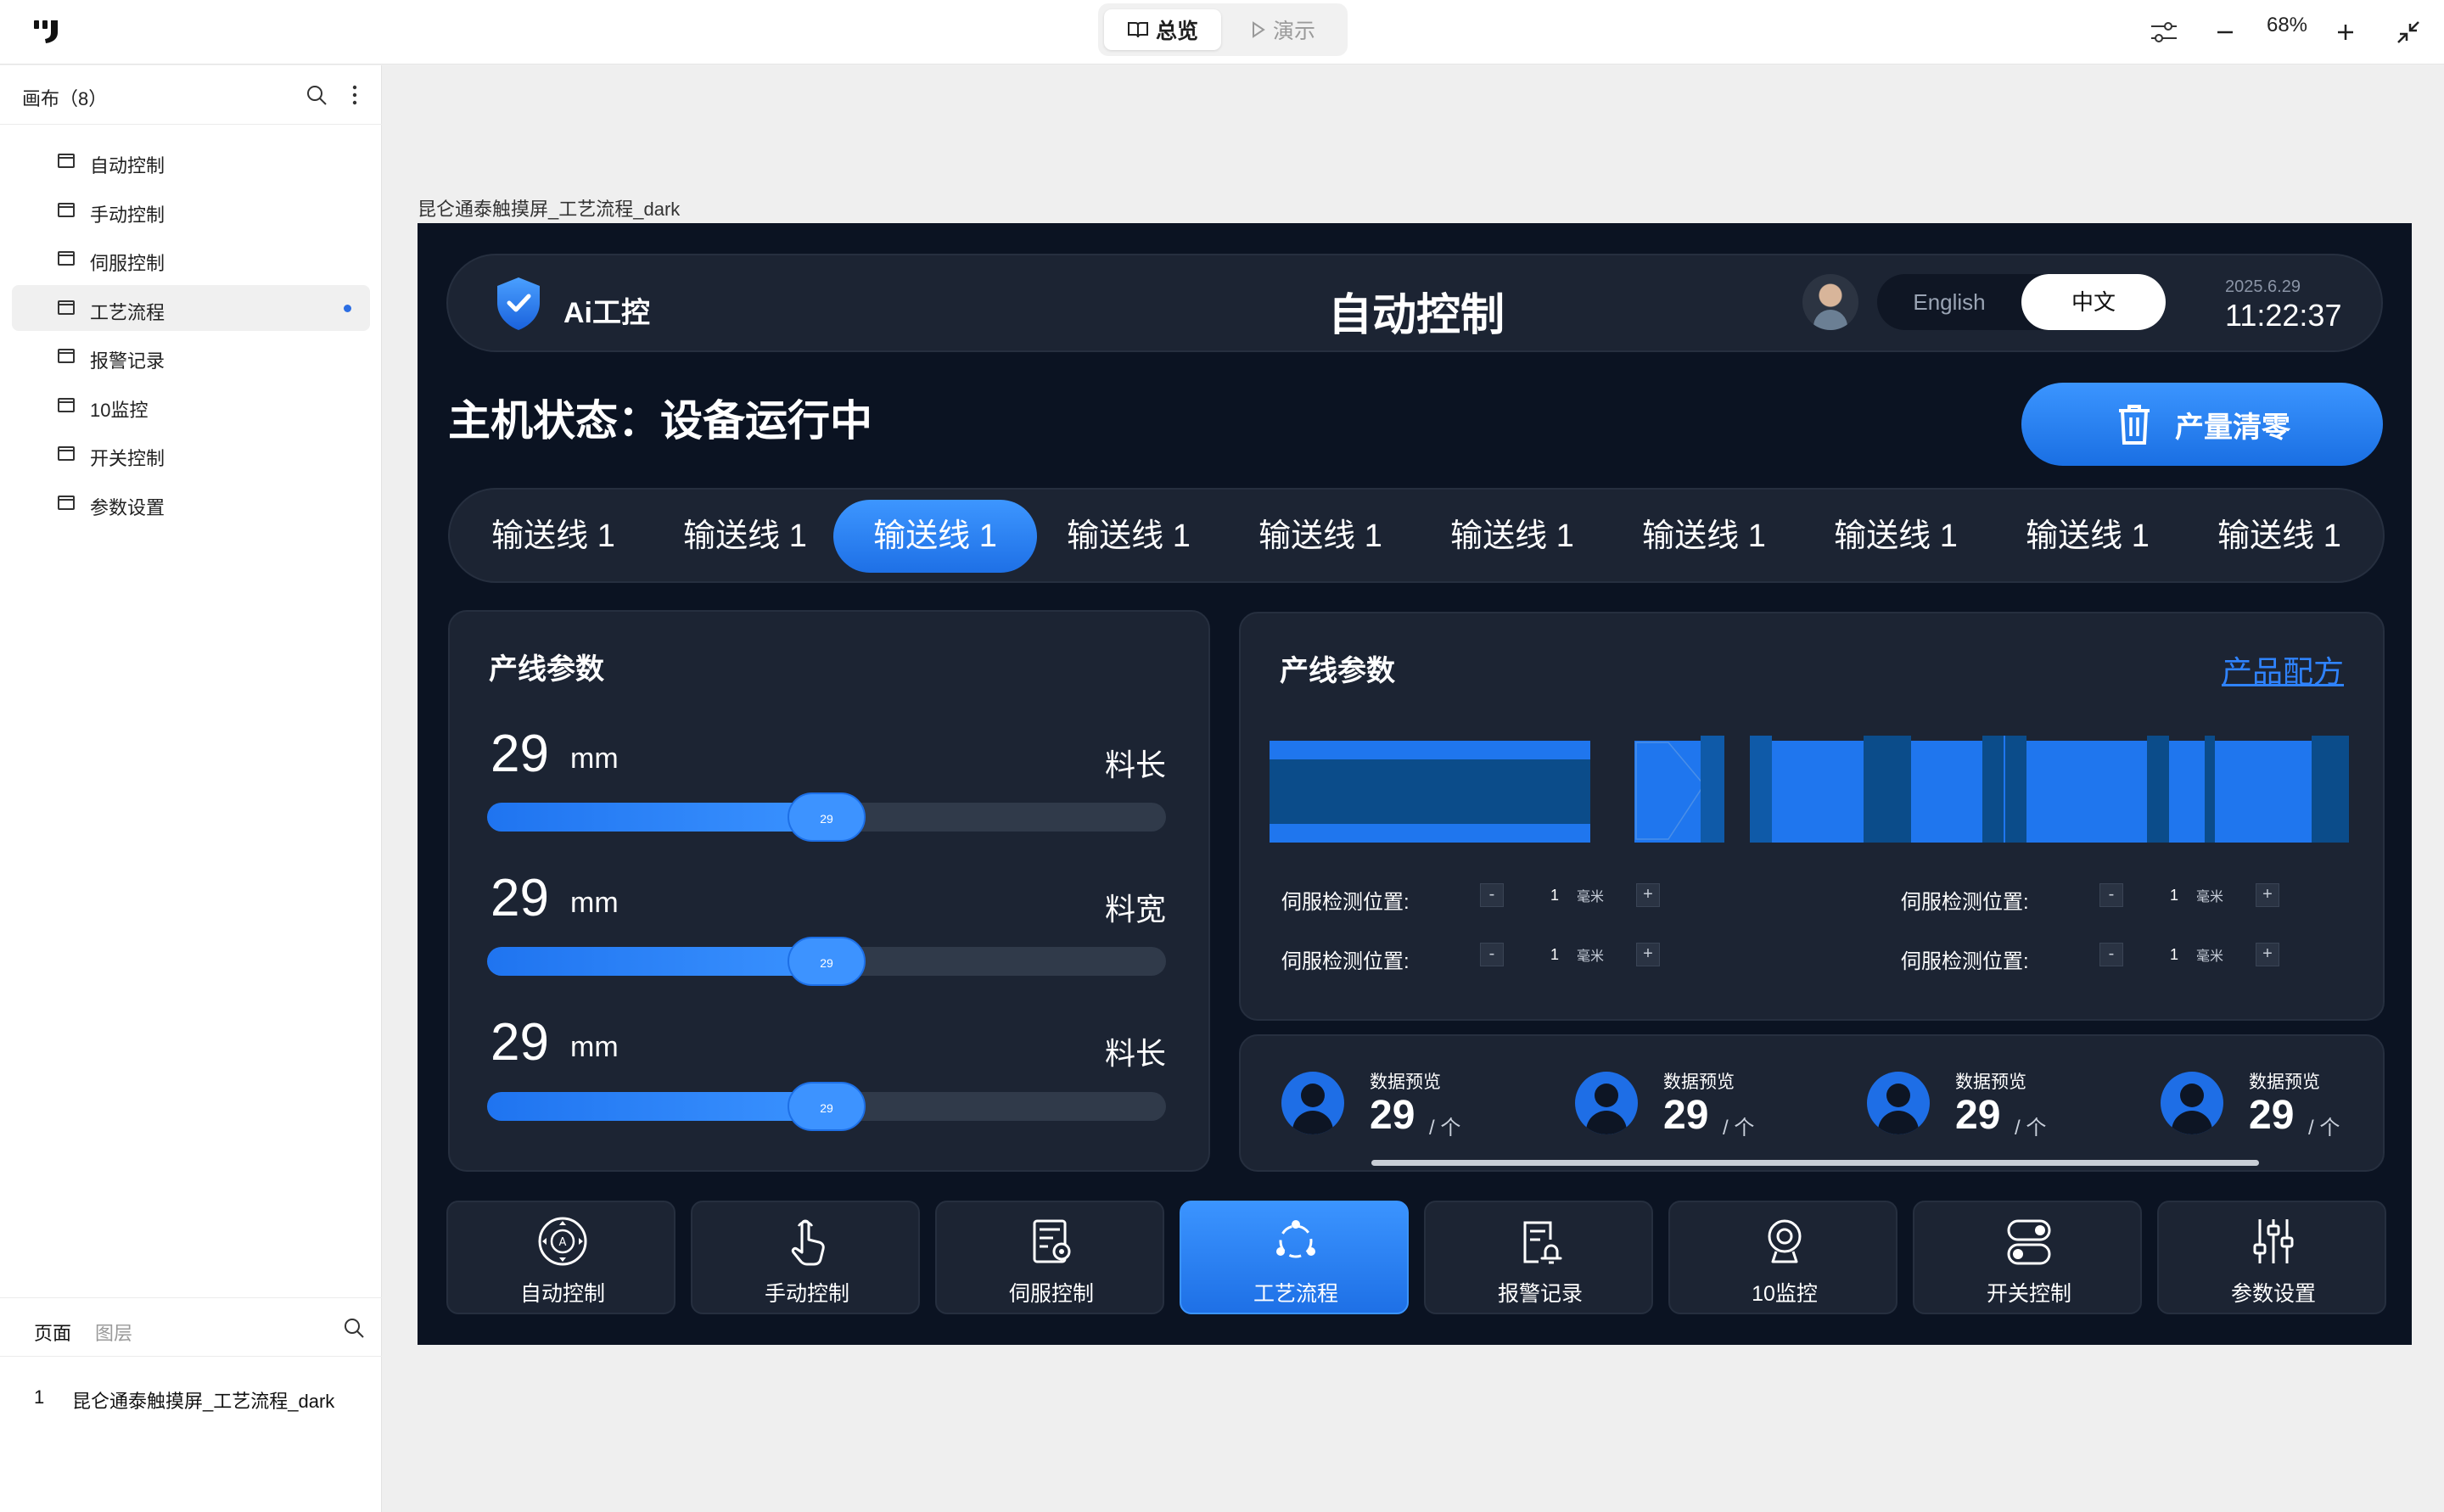 Image resolution: width=2444 pixels, height=1512 pixels. Describe the element at coordinates (1049, 1258) in the screenshot. I see `function-button-servo-control: 伺服控制` at that location.